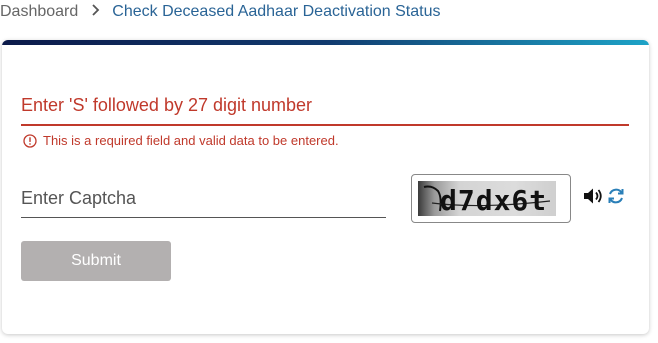 The height and width of the screenshot is (343, 658). Describe the element at coordinates (616, 198) in the screenshot. I see `refresh-icon` at that location.